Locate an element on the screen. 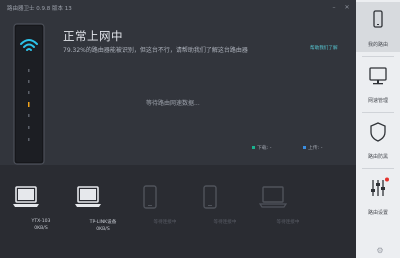 The width and height of the screenshot is (400, 258). upload-legend: 上传: - is located at coordinates (312, 147).